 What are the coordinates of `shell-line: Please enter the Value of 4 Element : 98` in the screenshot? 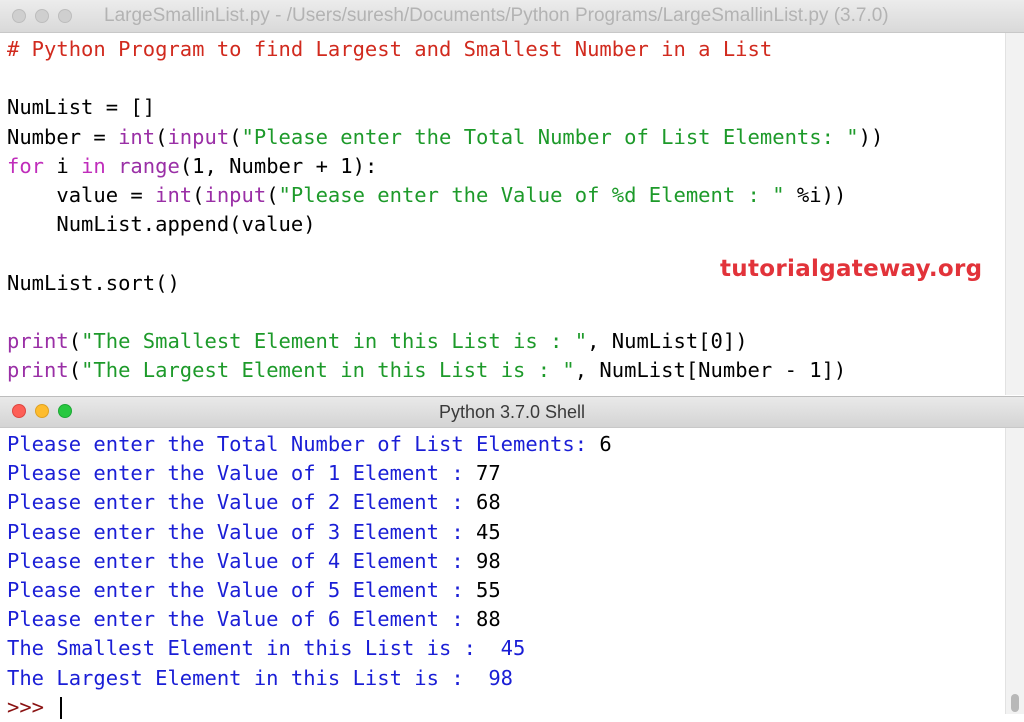 It's located at (254, 561).